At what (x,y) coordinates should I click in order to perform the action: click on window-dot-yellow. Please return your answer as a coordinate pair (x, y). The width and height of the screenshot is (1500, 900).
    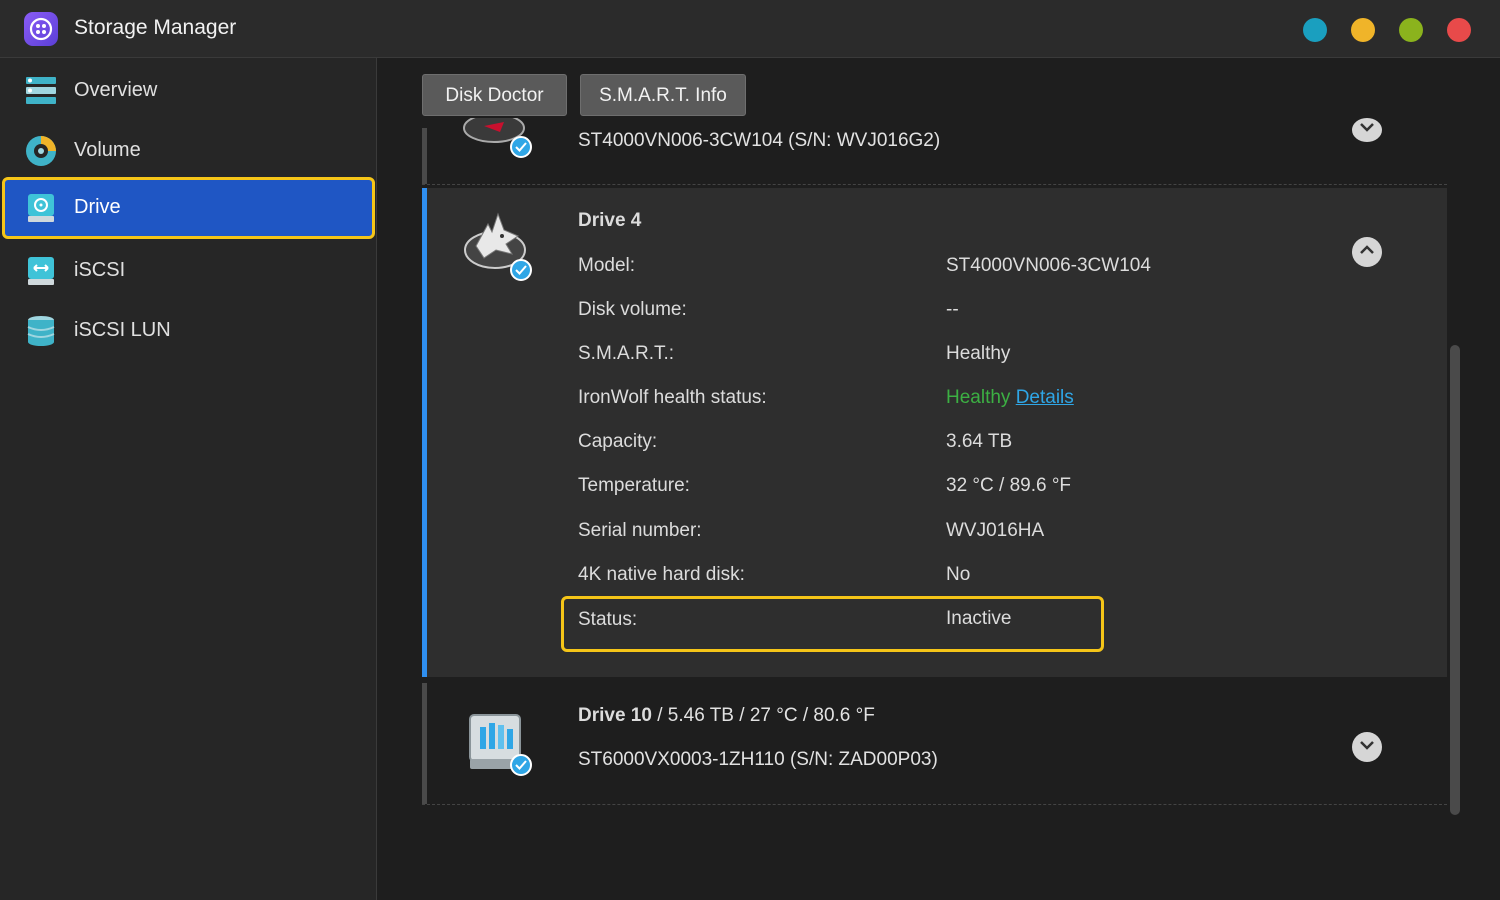
    Looking at the image, I should click on (1363, 30).